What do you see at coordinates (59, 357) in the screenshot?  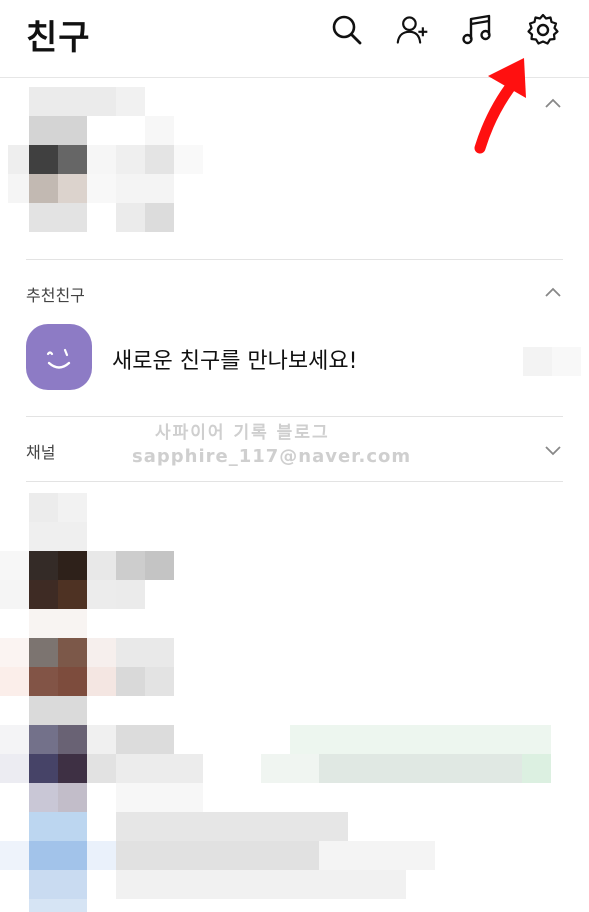 I see `smiley-face-icon` at bounding box center [59, 357].